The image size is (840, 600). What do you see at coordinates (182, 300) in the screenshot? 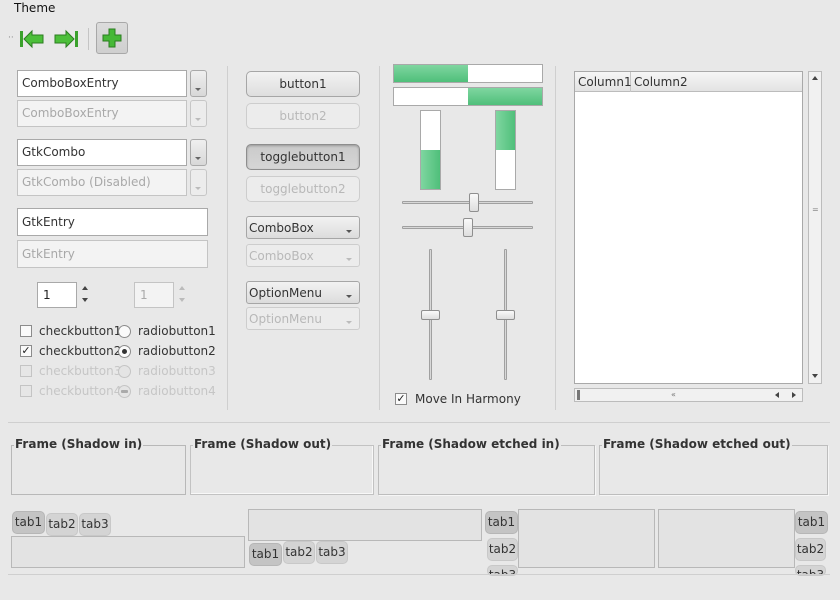
I see `spin-down-arrow-disabled-icon` at bounding box center [182, 300].